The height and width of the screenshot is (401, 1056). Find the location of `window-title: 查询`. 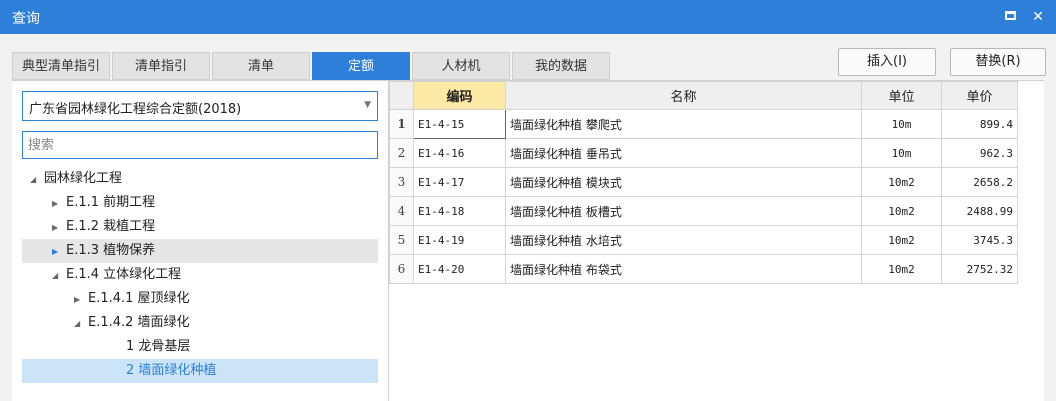

window-title: 查询 is located at coordinates (26, 19).